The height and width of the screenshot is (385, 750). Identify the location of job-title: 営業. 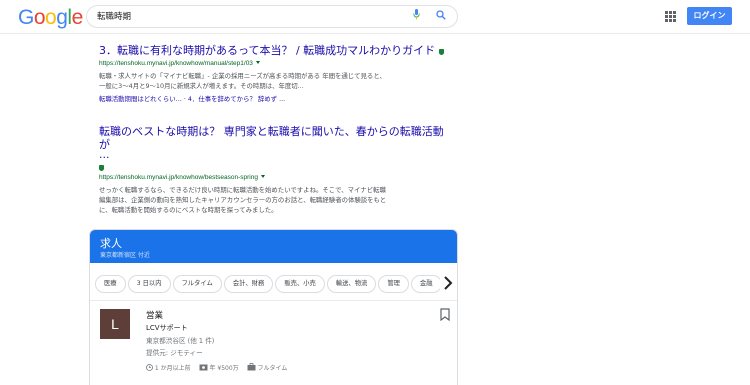
(154, 315).